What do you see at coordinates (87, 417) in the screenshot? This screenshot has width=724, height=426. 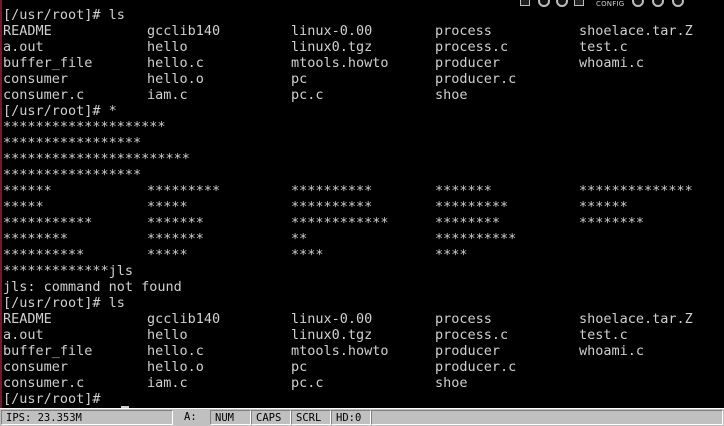 I see `ips-indicator: IPS: 23.353M` at bounding box center [87, 417].